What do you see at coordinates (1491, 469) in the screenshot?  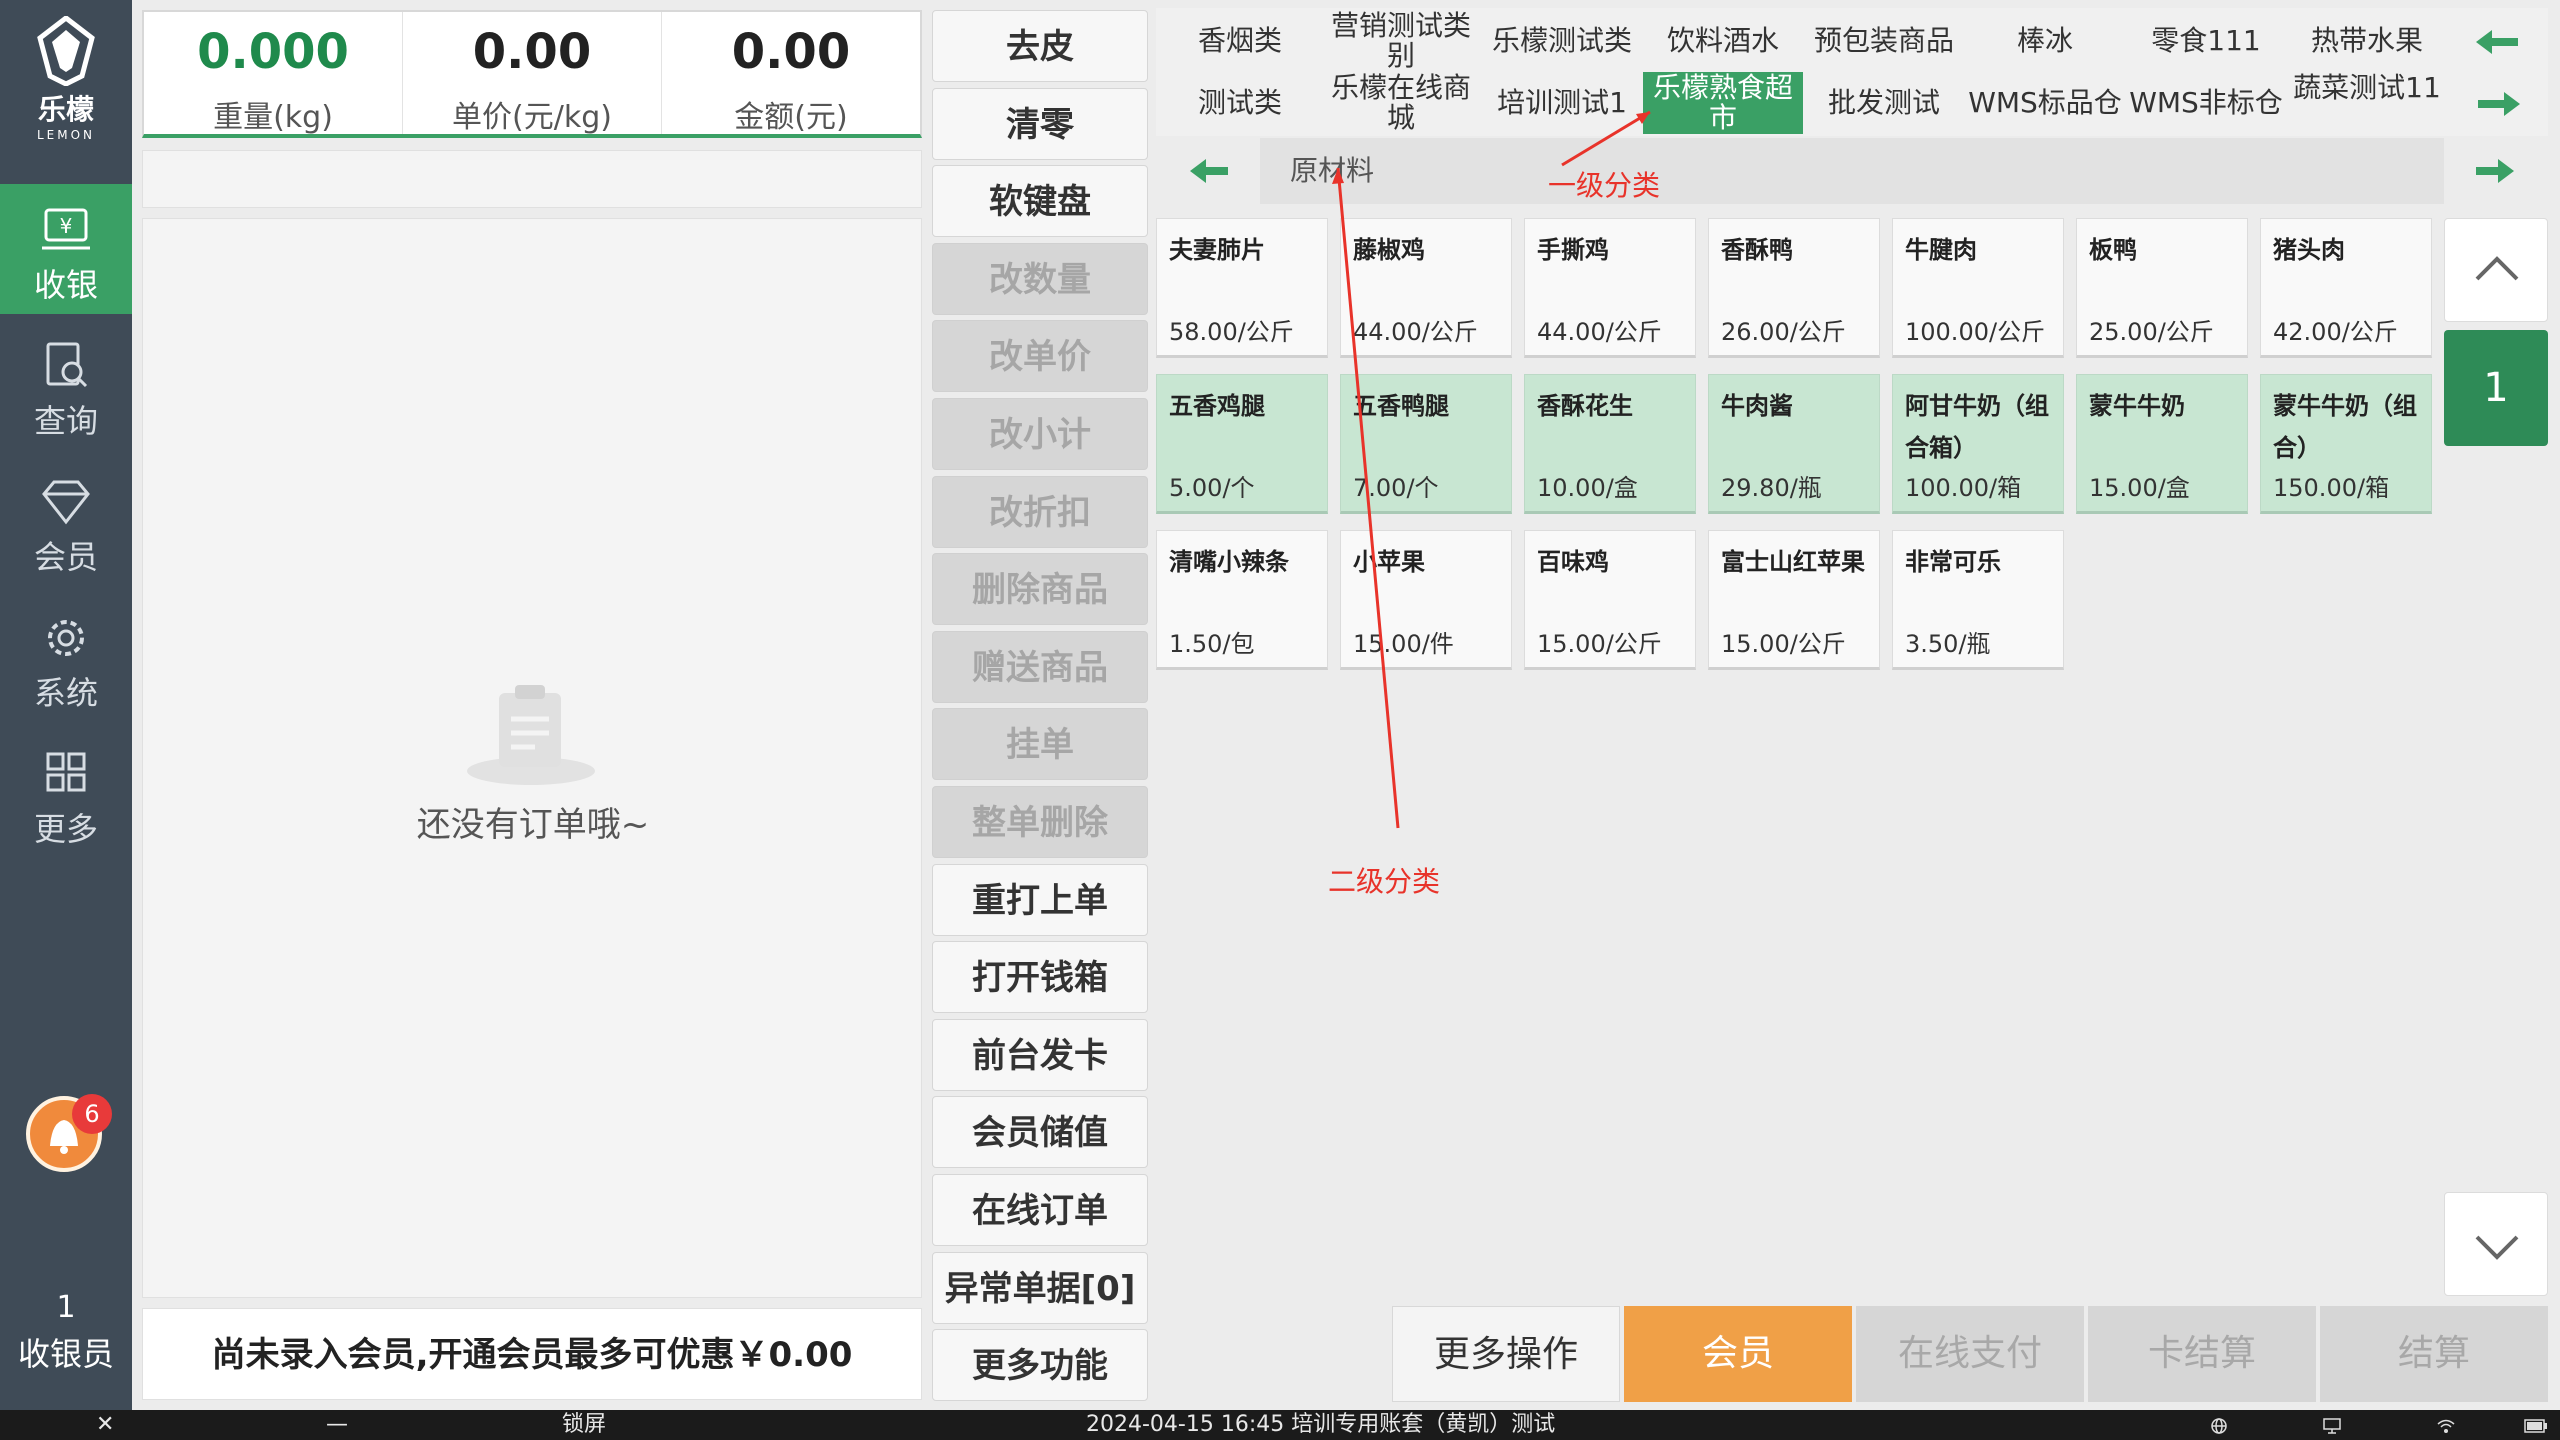 I see `annotation-overlay` at bounding box center [1491, 469].